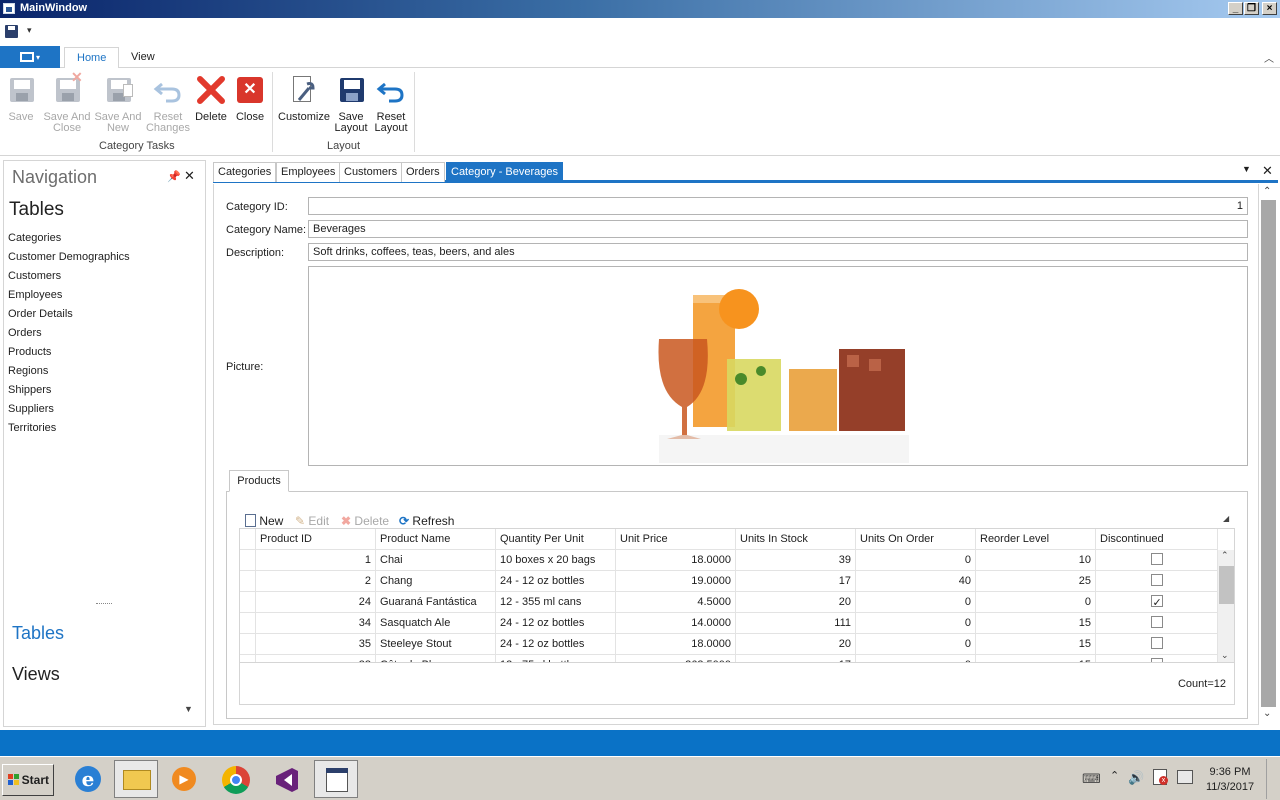 The width and height of the screenshot is (1280, 800). What do you see at coordinates (676, 581) in the screenshot?
I see `grid-cell: 19.0000` at bounding box center [676, 581].